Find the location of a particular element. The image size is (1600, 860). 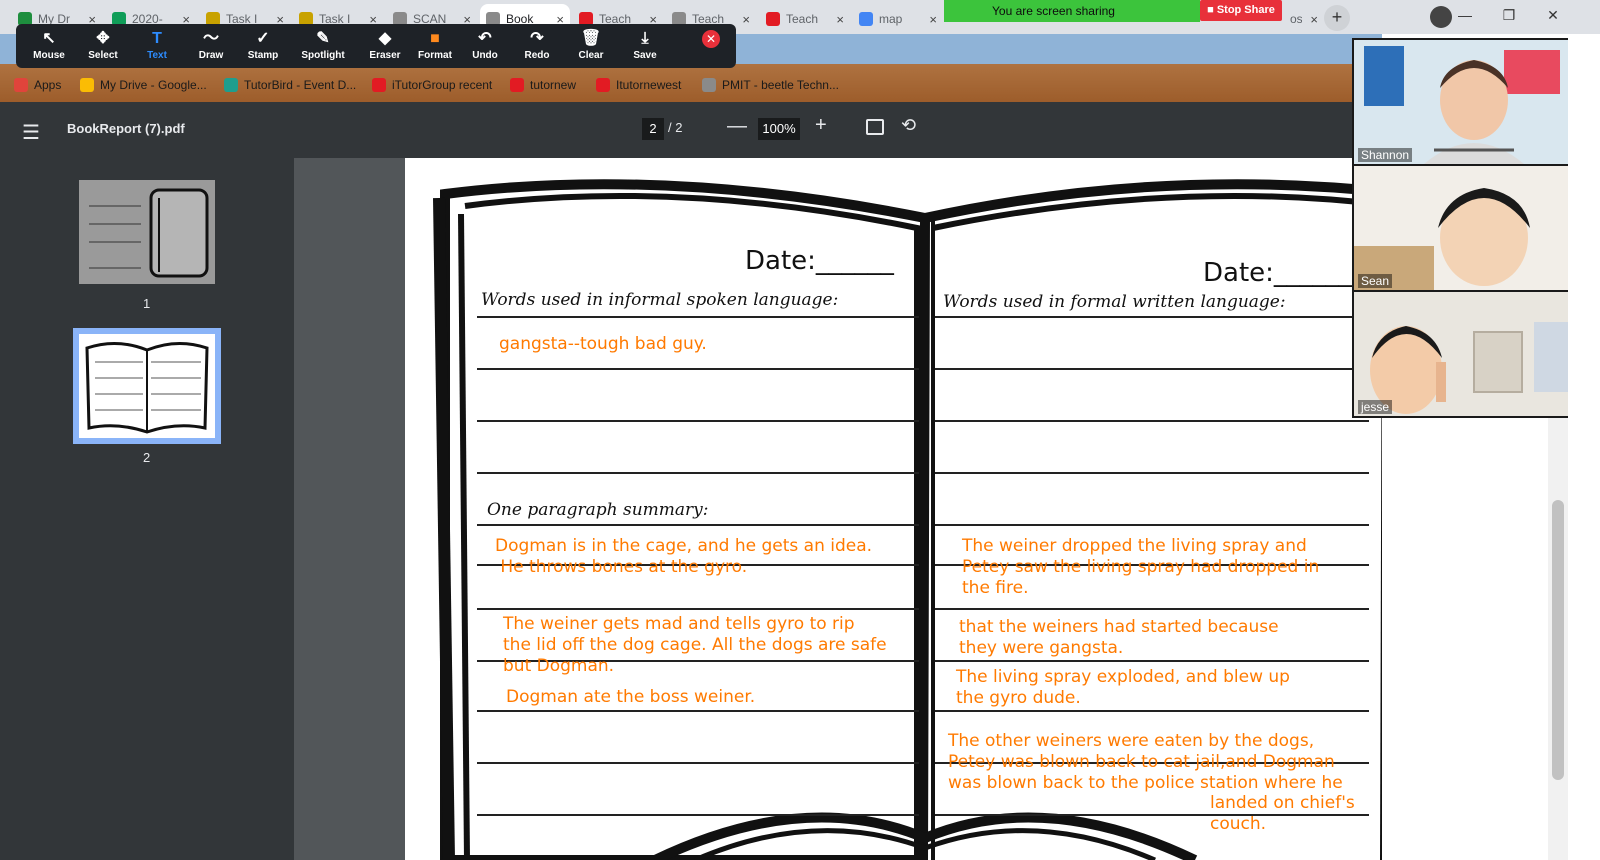

bookmark-label: Apps is located at coordinates (48, 85).